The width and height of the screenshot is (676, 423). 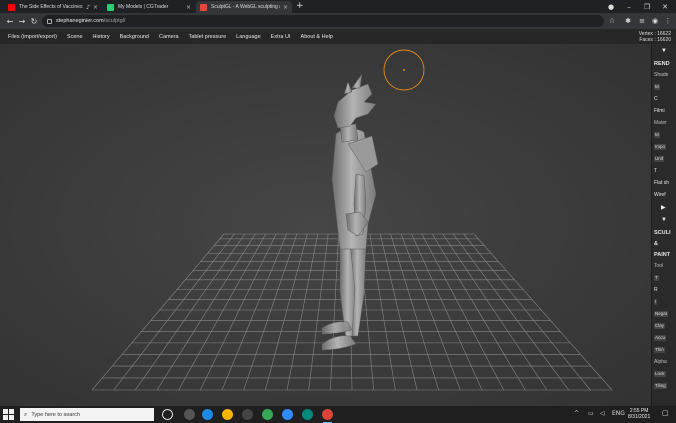 What do you see at coordinates (317, 37) in the screenshot?
I see `menu-about-help: About & Help` at bounding box center [317, 37].